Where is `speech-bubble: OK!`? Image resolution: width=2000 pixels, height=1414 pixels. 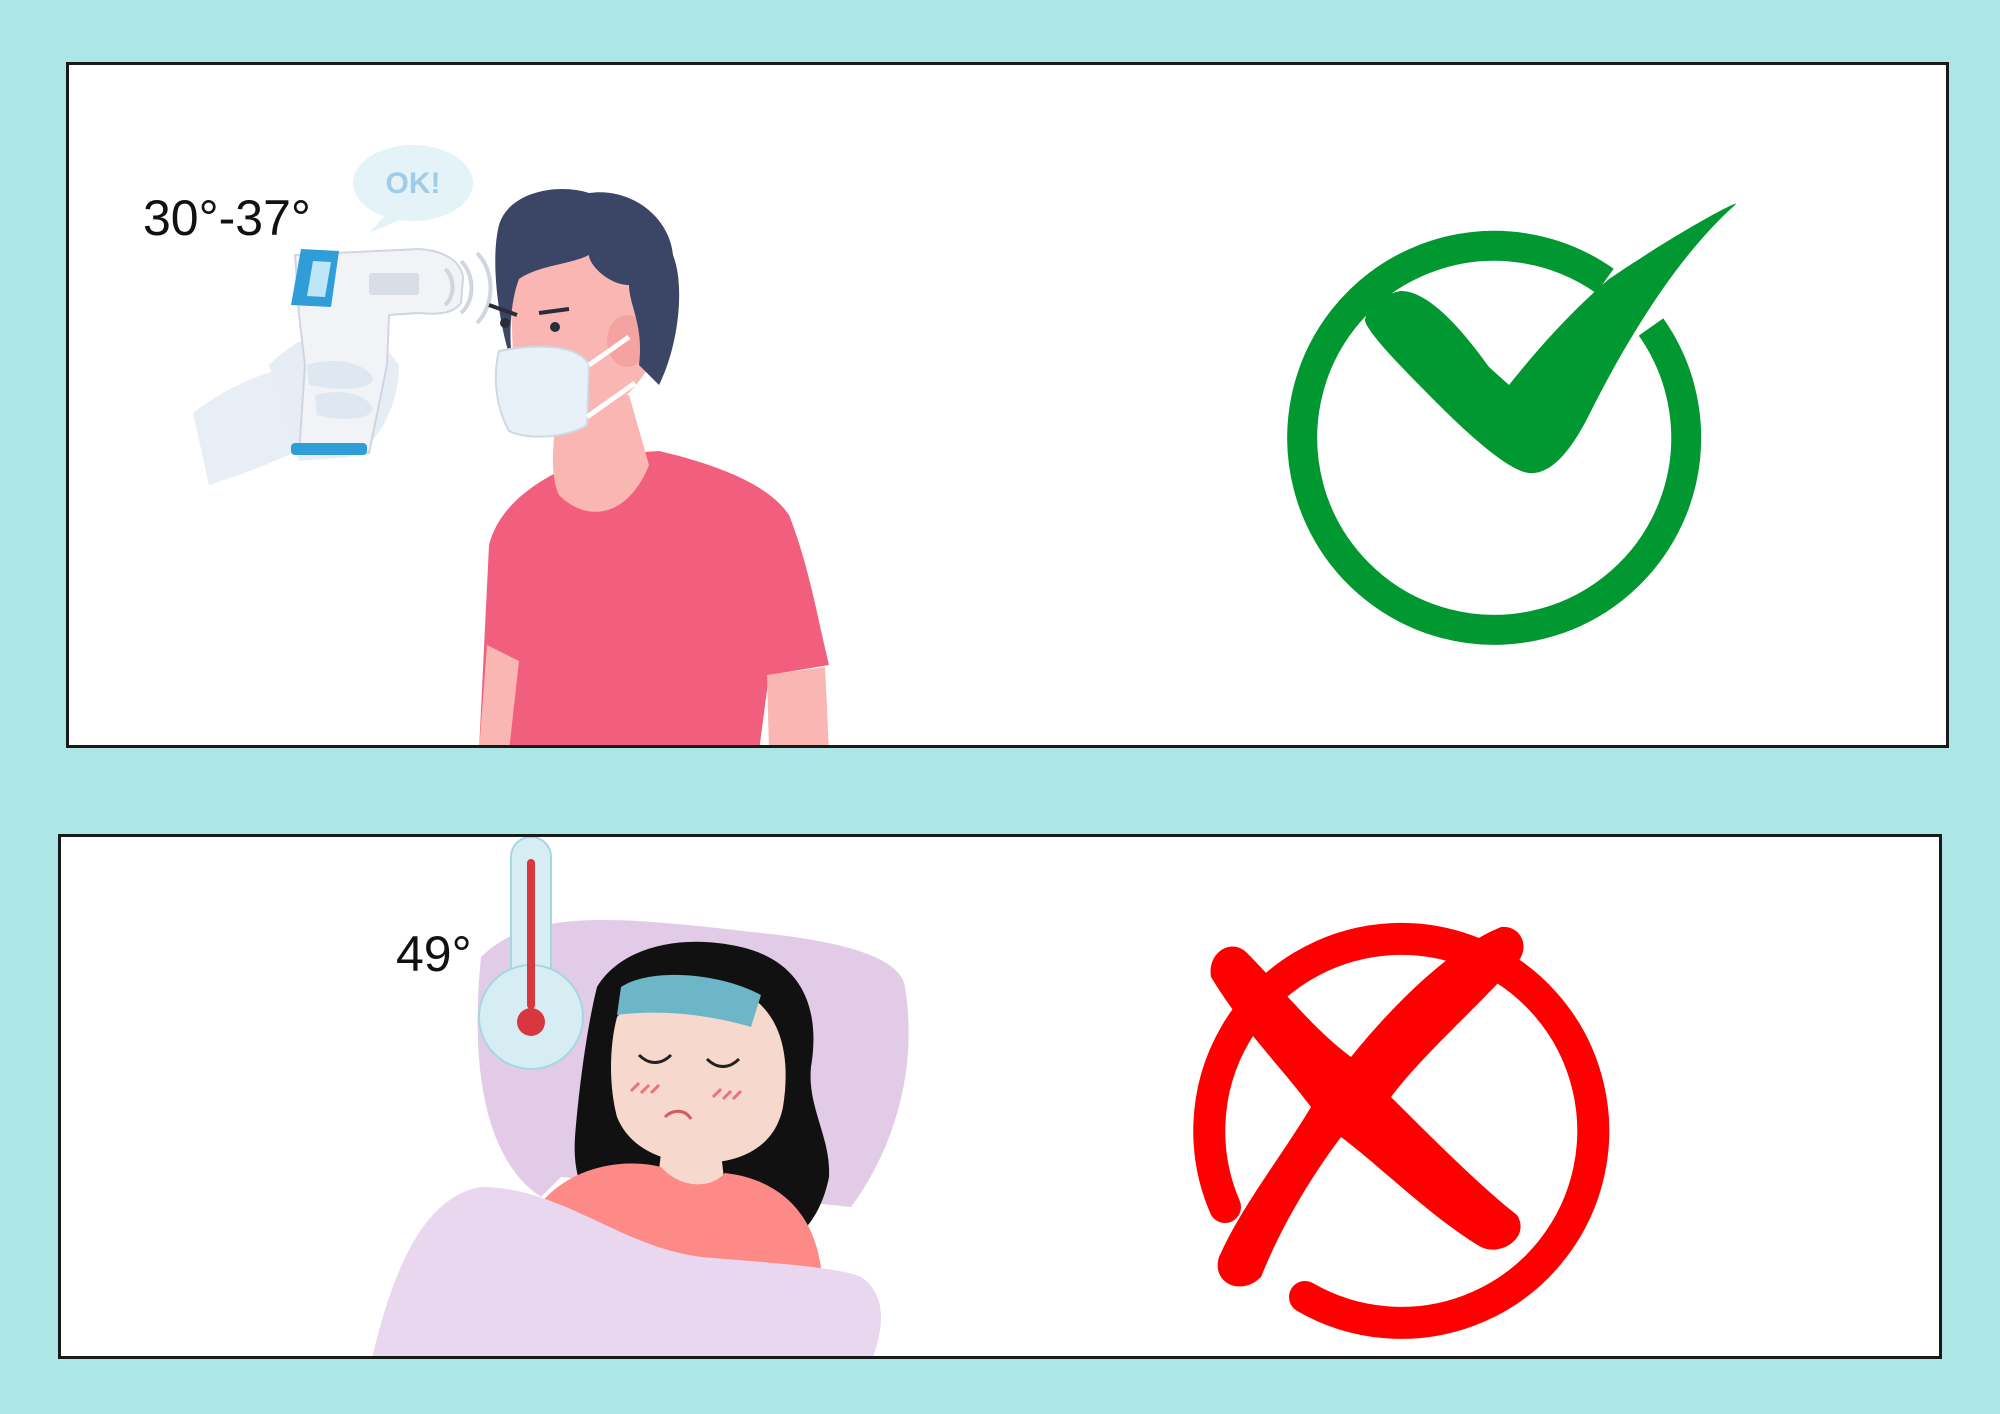
speech-bubble: OK! is located at coordinates (413, 189).